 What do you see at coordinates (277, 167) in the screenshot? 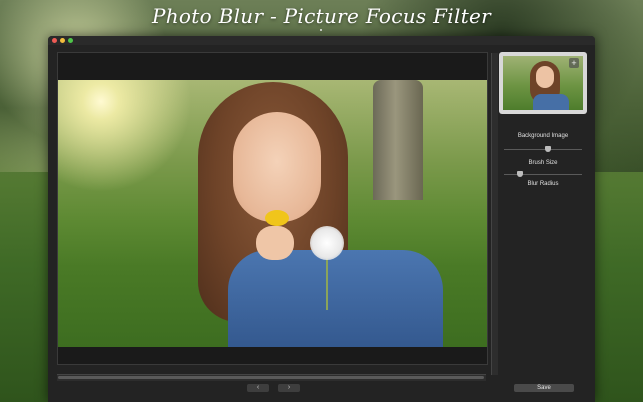
I see `photo-girl-face` at bounding box center [277, 167].